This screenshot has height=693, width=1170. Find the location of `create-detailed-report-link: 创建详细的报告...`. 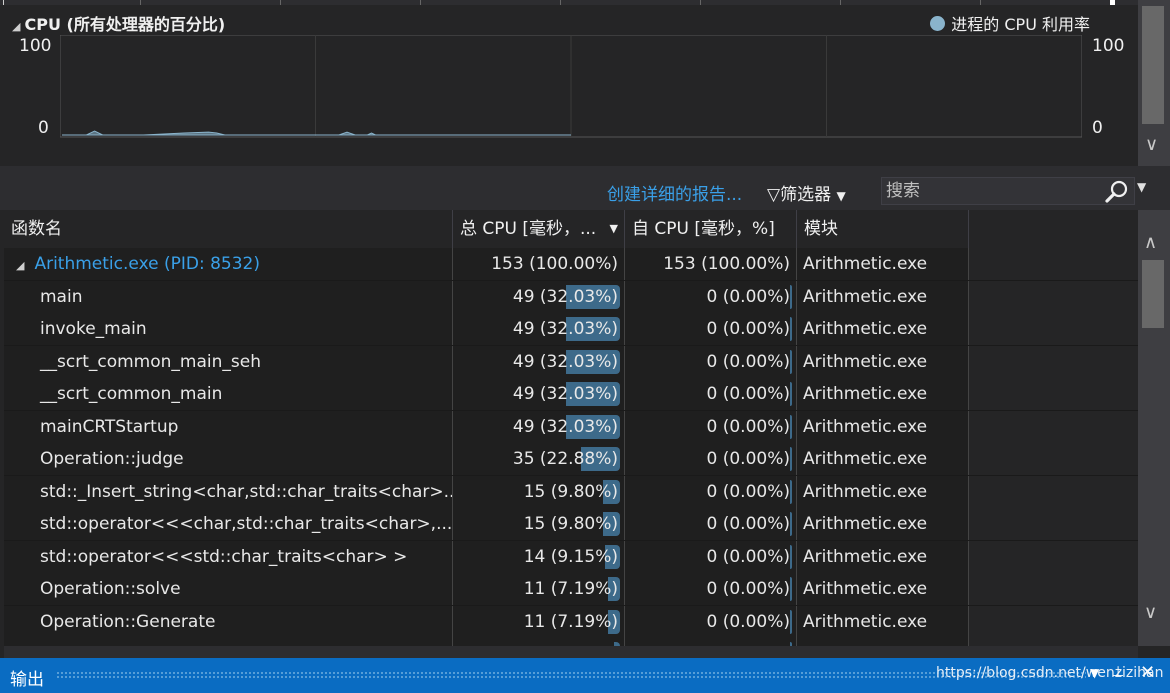

create-detailed-report-link: 创建详细的报告... is located at coordinates (674, 192).